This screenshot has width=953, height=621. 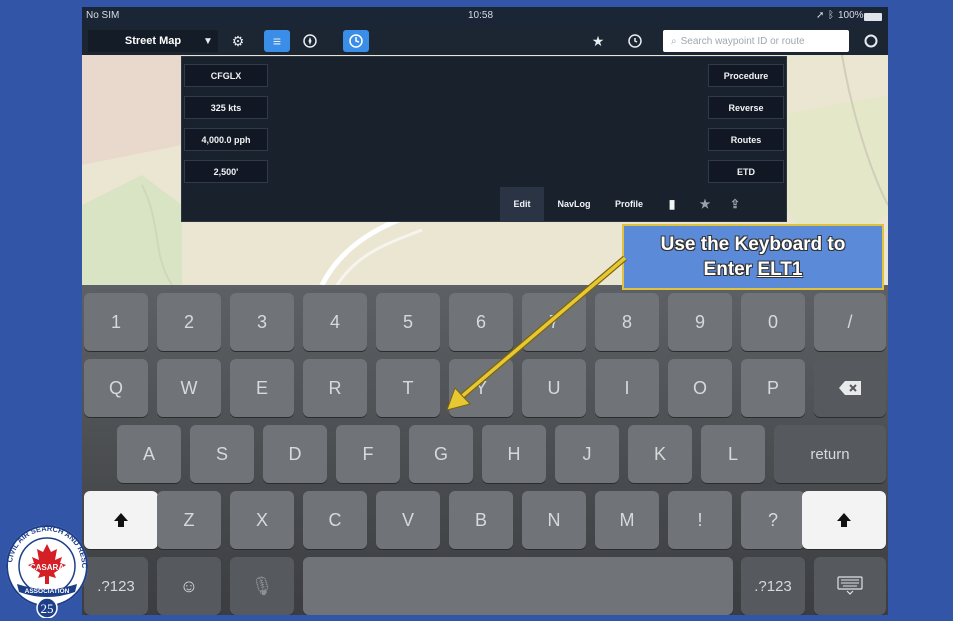 What do you see at coordinates (700, 322) in the screenshot?
I see `key-9: 9` at bounding box center [700, 322].